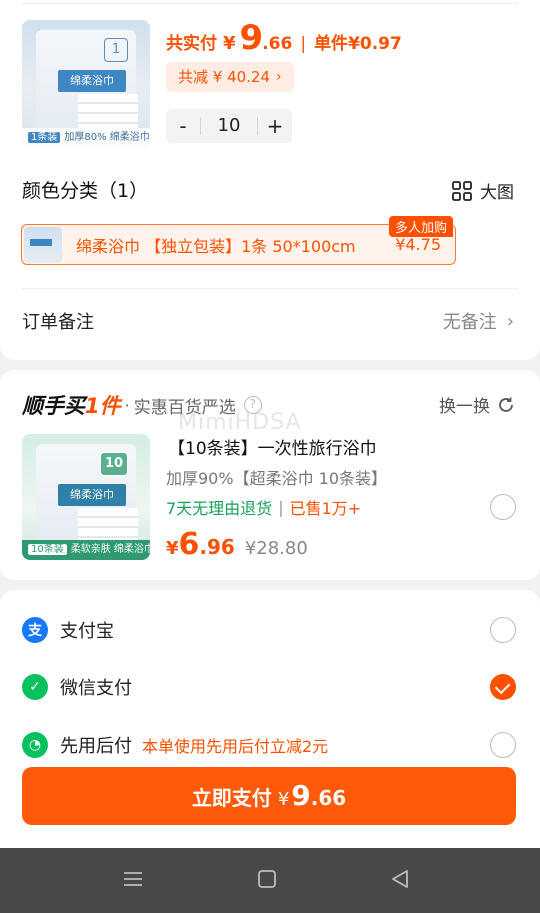  I want to click on thumbnail-caption-text: 柔软亲肤 绵柔浴巾, so click(110, 549).